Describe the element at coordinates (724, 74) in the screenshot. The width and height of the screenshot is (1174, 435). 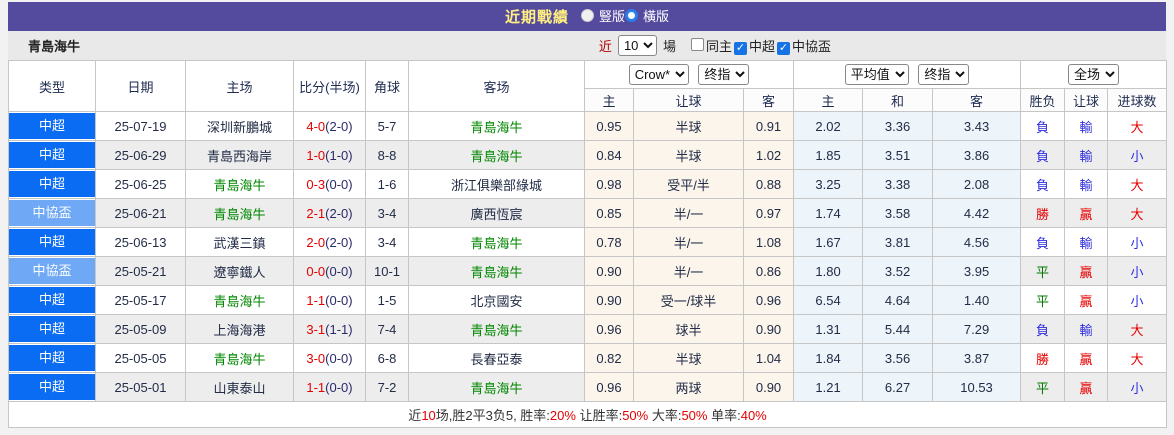
I see `asian-stage-select: 终指` at that location.